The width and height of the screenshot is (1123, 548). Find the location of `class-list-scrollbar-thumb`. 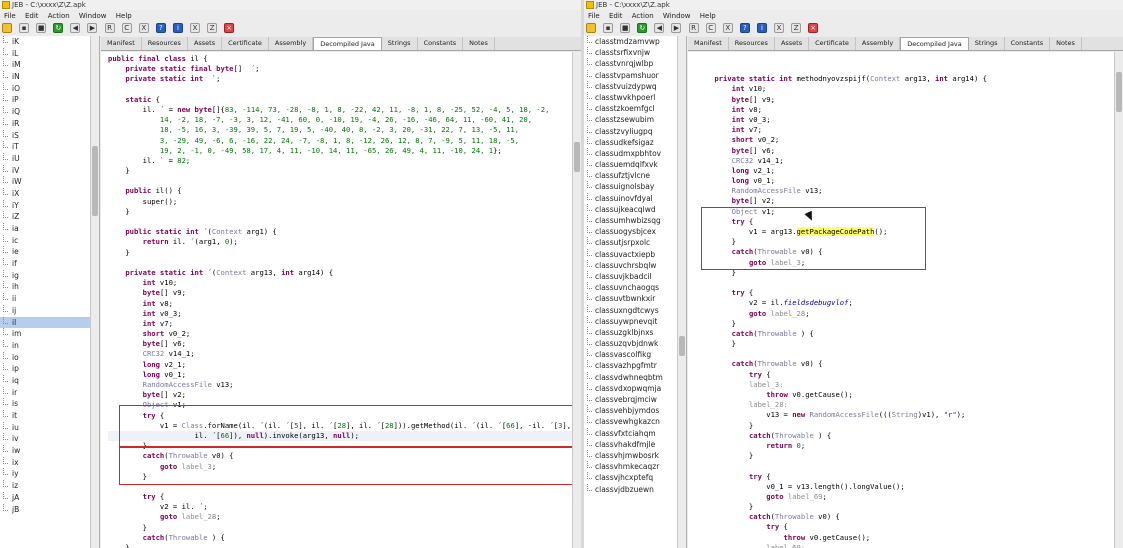

class-list-scrollbar-thumb is located at coordinates (682, 346).